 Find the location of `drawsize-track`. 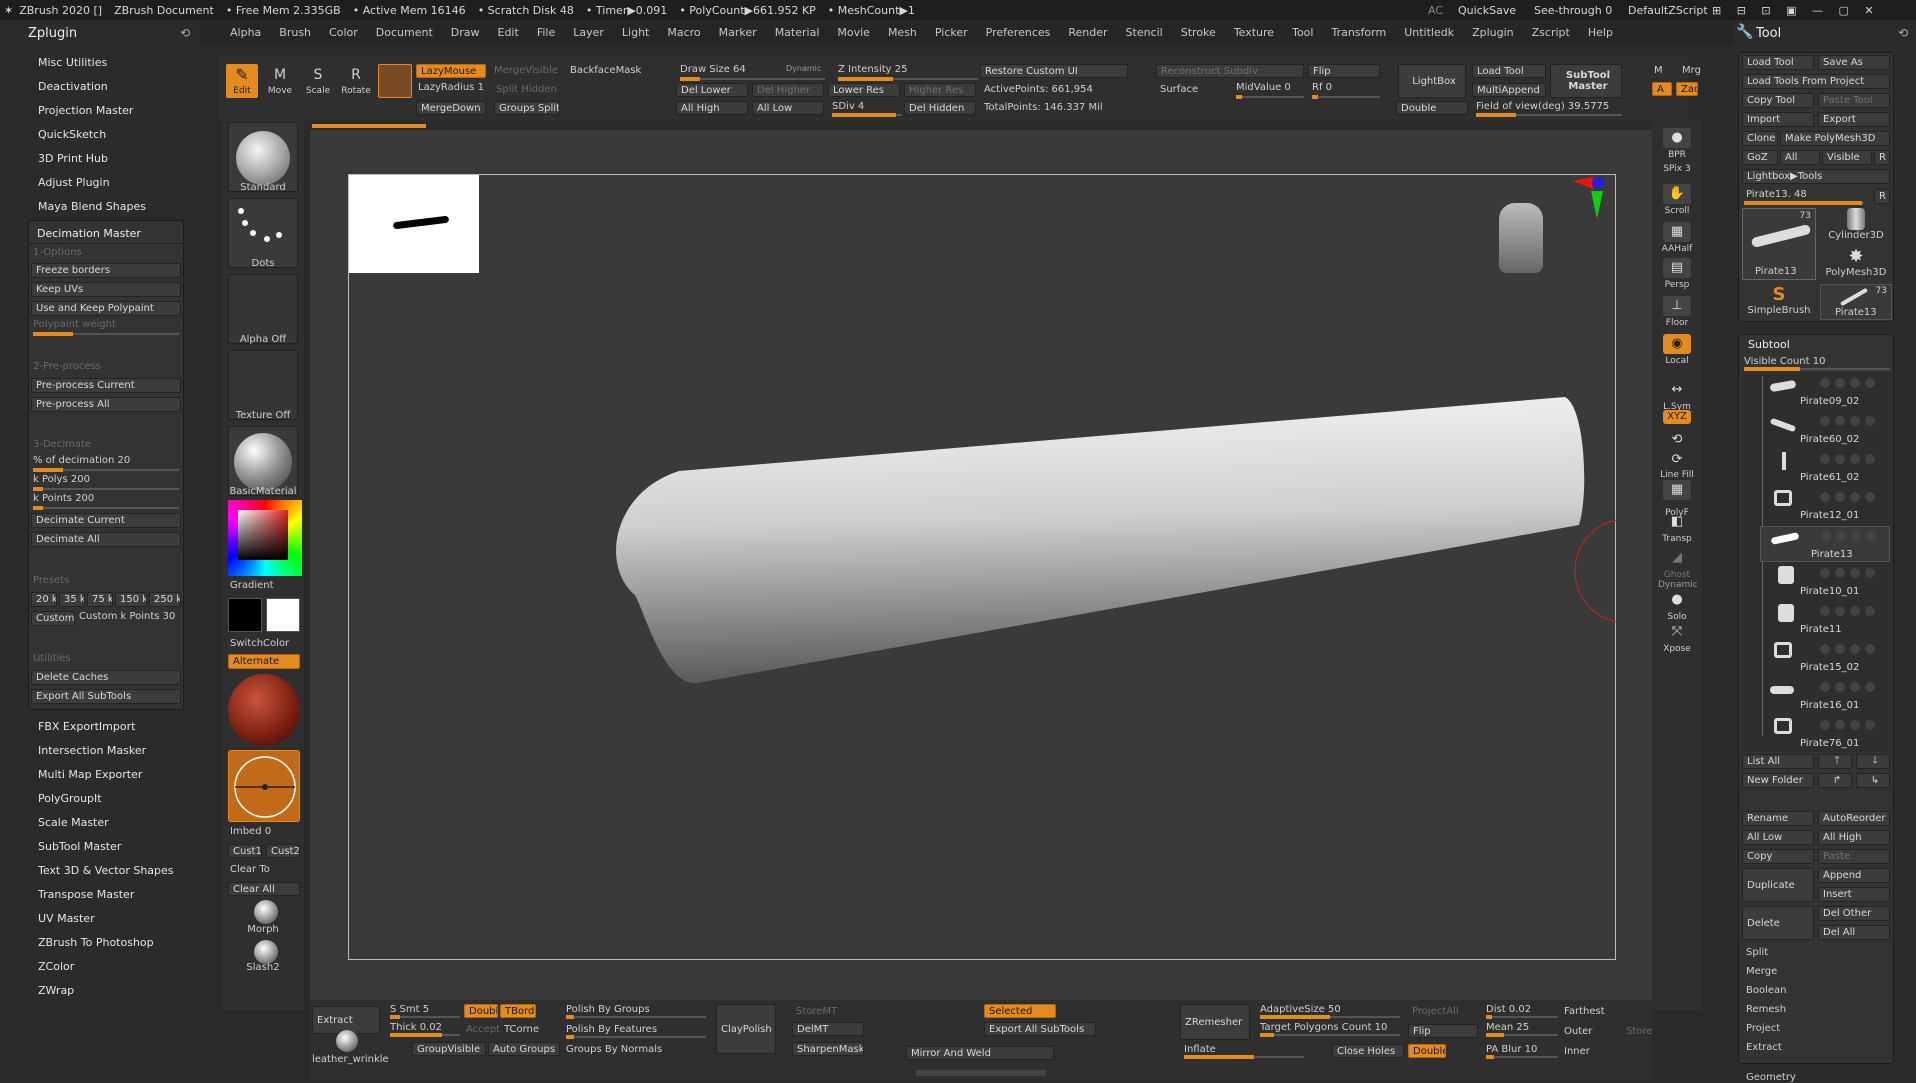

drawsize-track is located at coordinates (752, 79).